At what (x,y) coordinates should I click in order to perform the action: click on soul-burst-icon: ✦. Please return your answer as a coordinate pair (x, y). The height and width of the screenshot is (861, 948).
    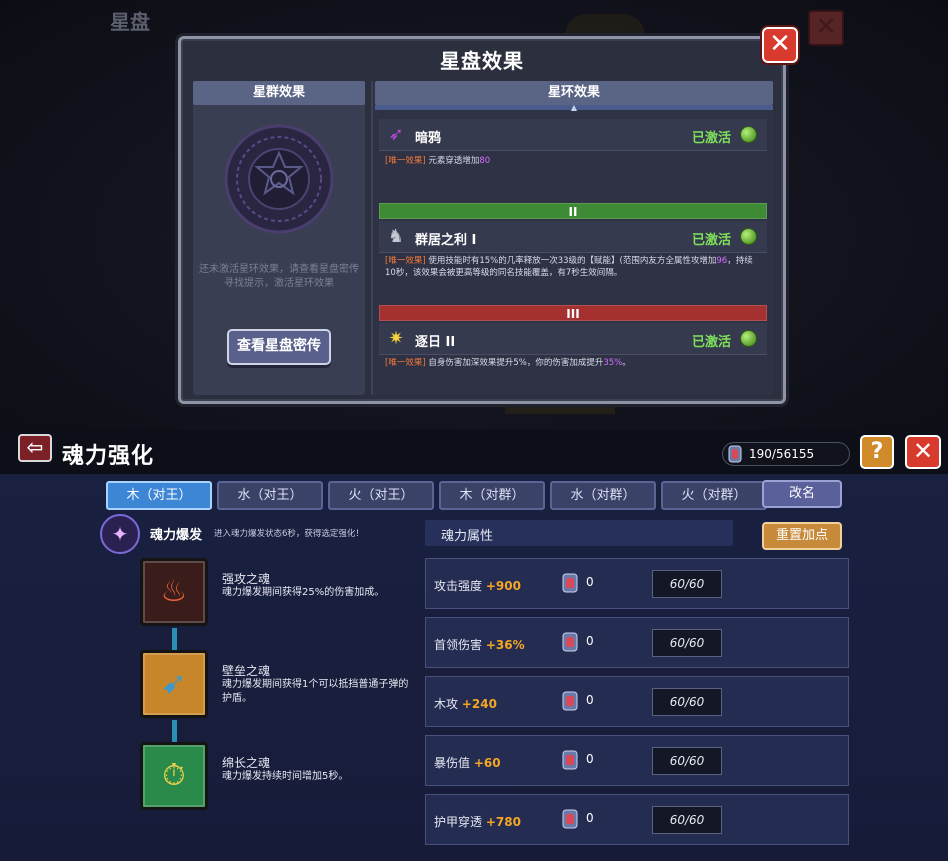
    Looking at the image, I should click on (120, 534).